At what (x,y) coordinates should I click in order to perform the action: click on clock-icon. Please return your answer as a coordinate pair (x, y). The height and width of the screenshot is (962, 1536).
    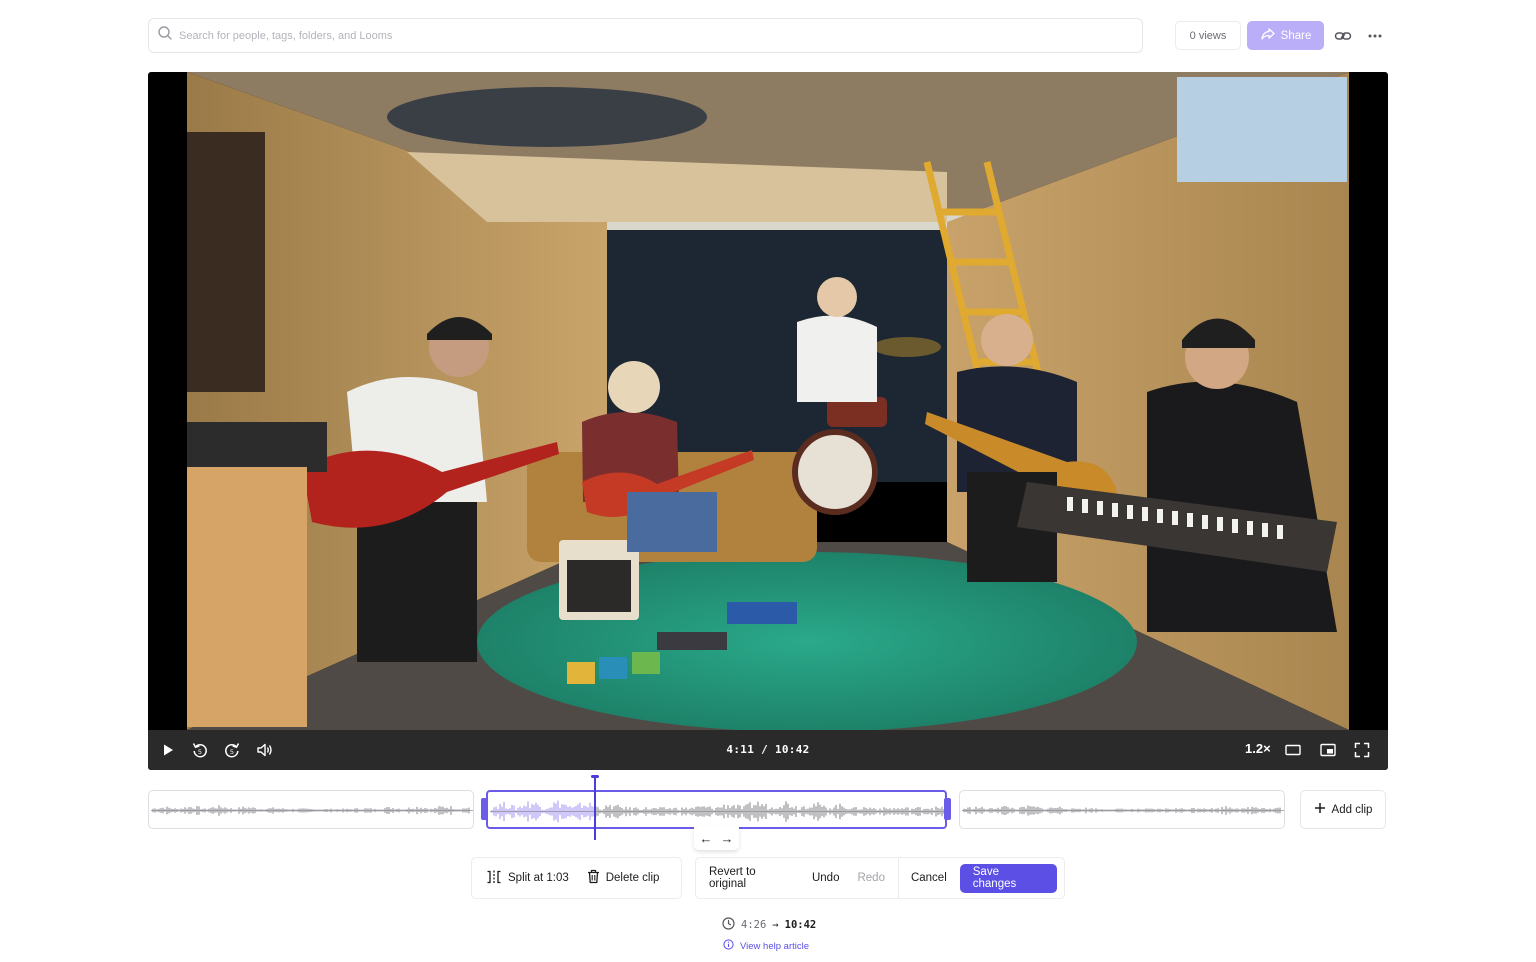
    Looking at the image, I should click on (728, 925).